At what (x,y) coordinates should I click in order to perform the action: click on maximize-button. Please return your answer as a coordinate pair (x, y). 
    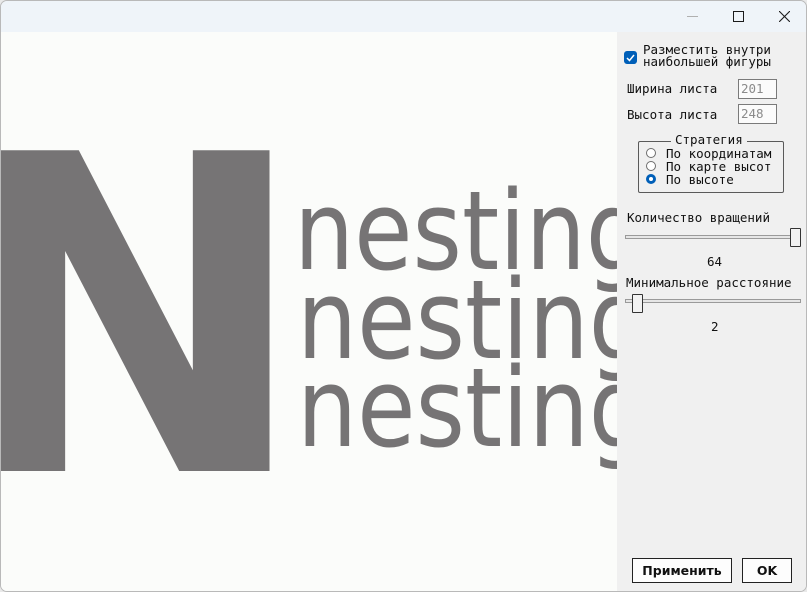
    Looking at the image, I should click on (738, 16).